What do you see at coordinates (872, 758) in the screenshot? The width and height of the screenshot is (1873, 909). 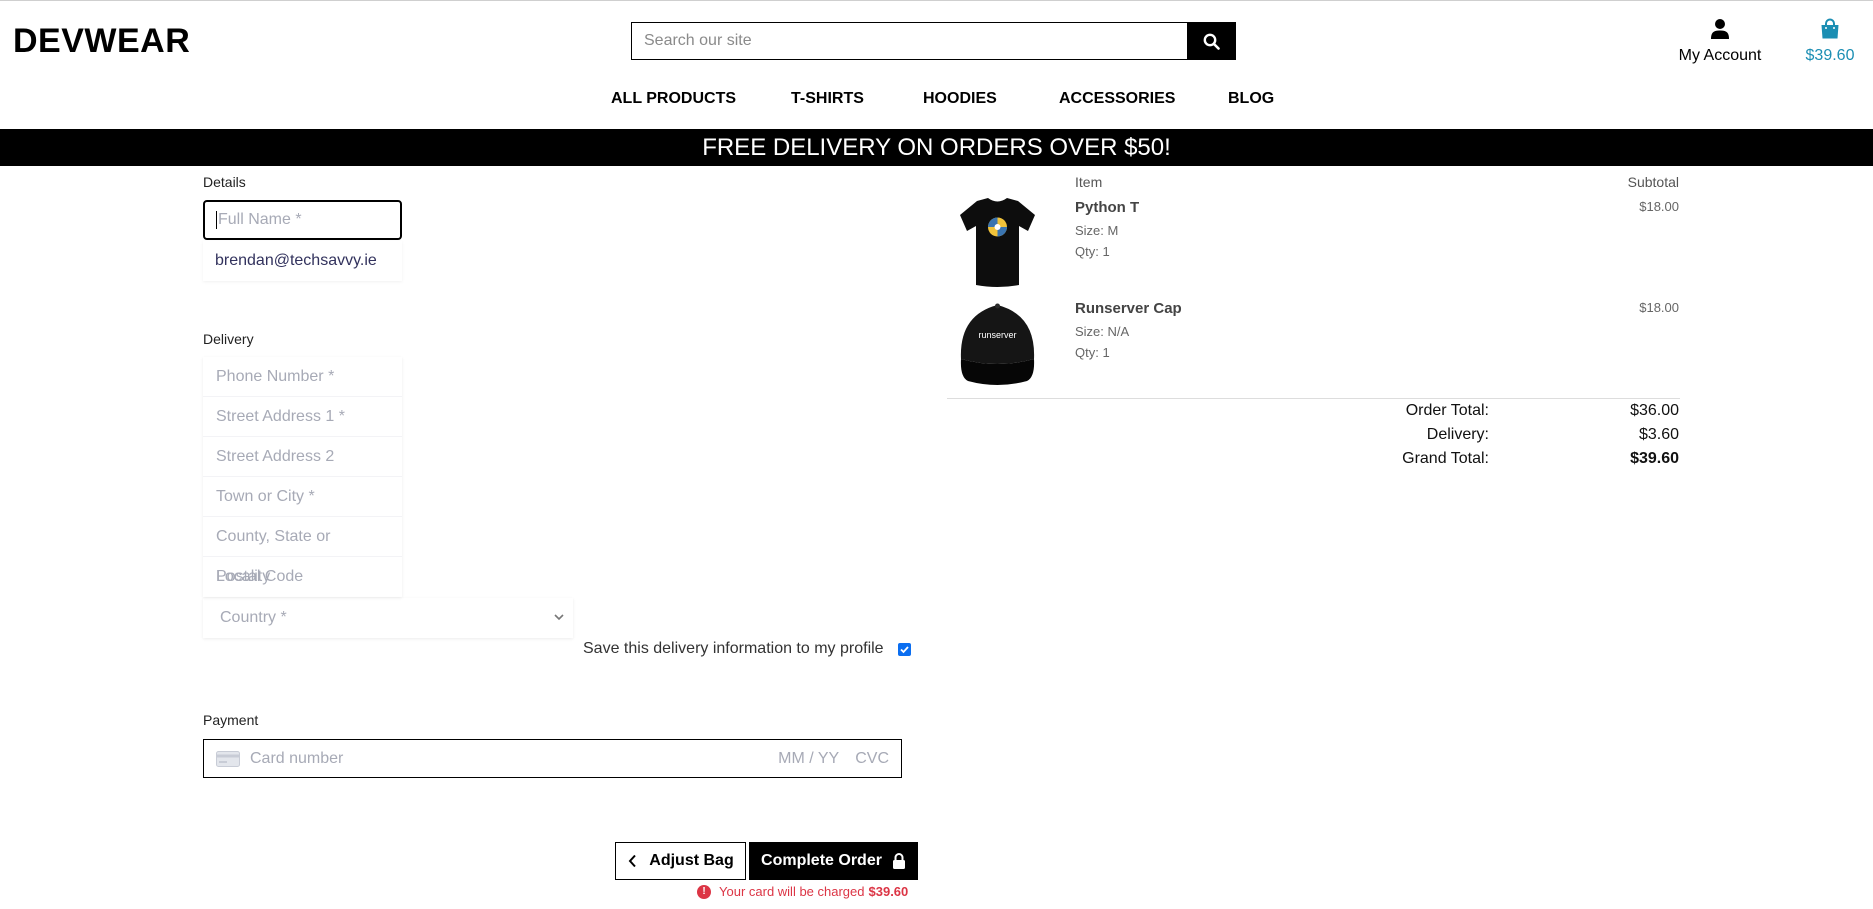 I see `card-cvc-placeholder: CVC` at bounding box center [872, 758].